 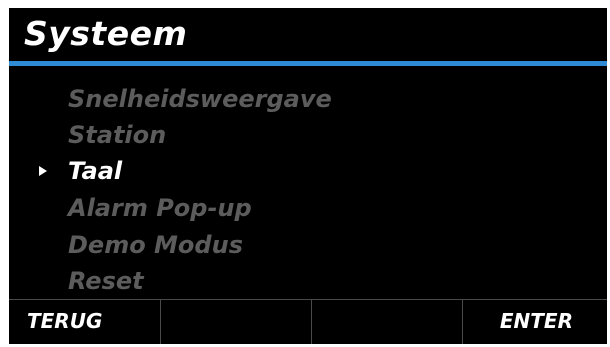 I want to click on menu-item-taal: Taal, so click(x=308, y=173).